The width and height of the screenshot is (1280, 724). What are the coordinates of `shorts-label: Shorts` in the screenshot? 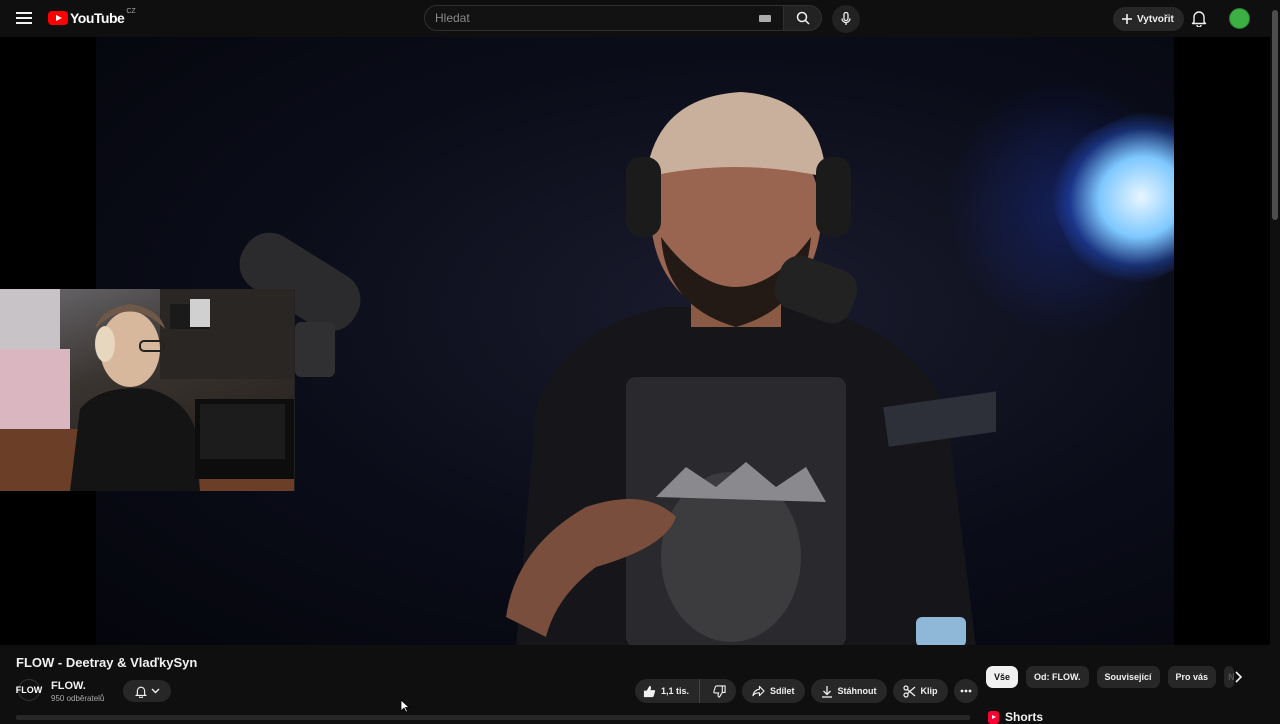 It's located at (1024, 717).